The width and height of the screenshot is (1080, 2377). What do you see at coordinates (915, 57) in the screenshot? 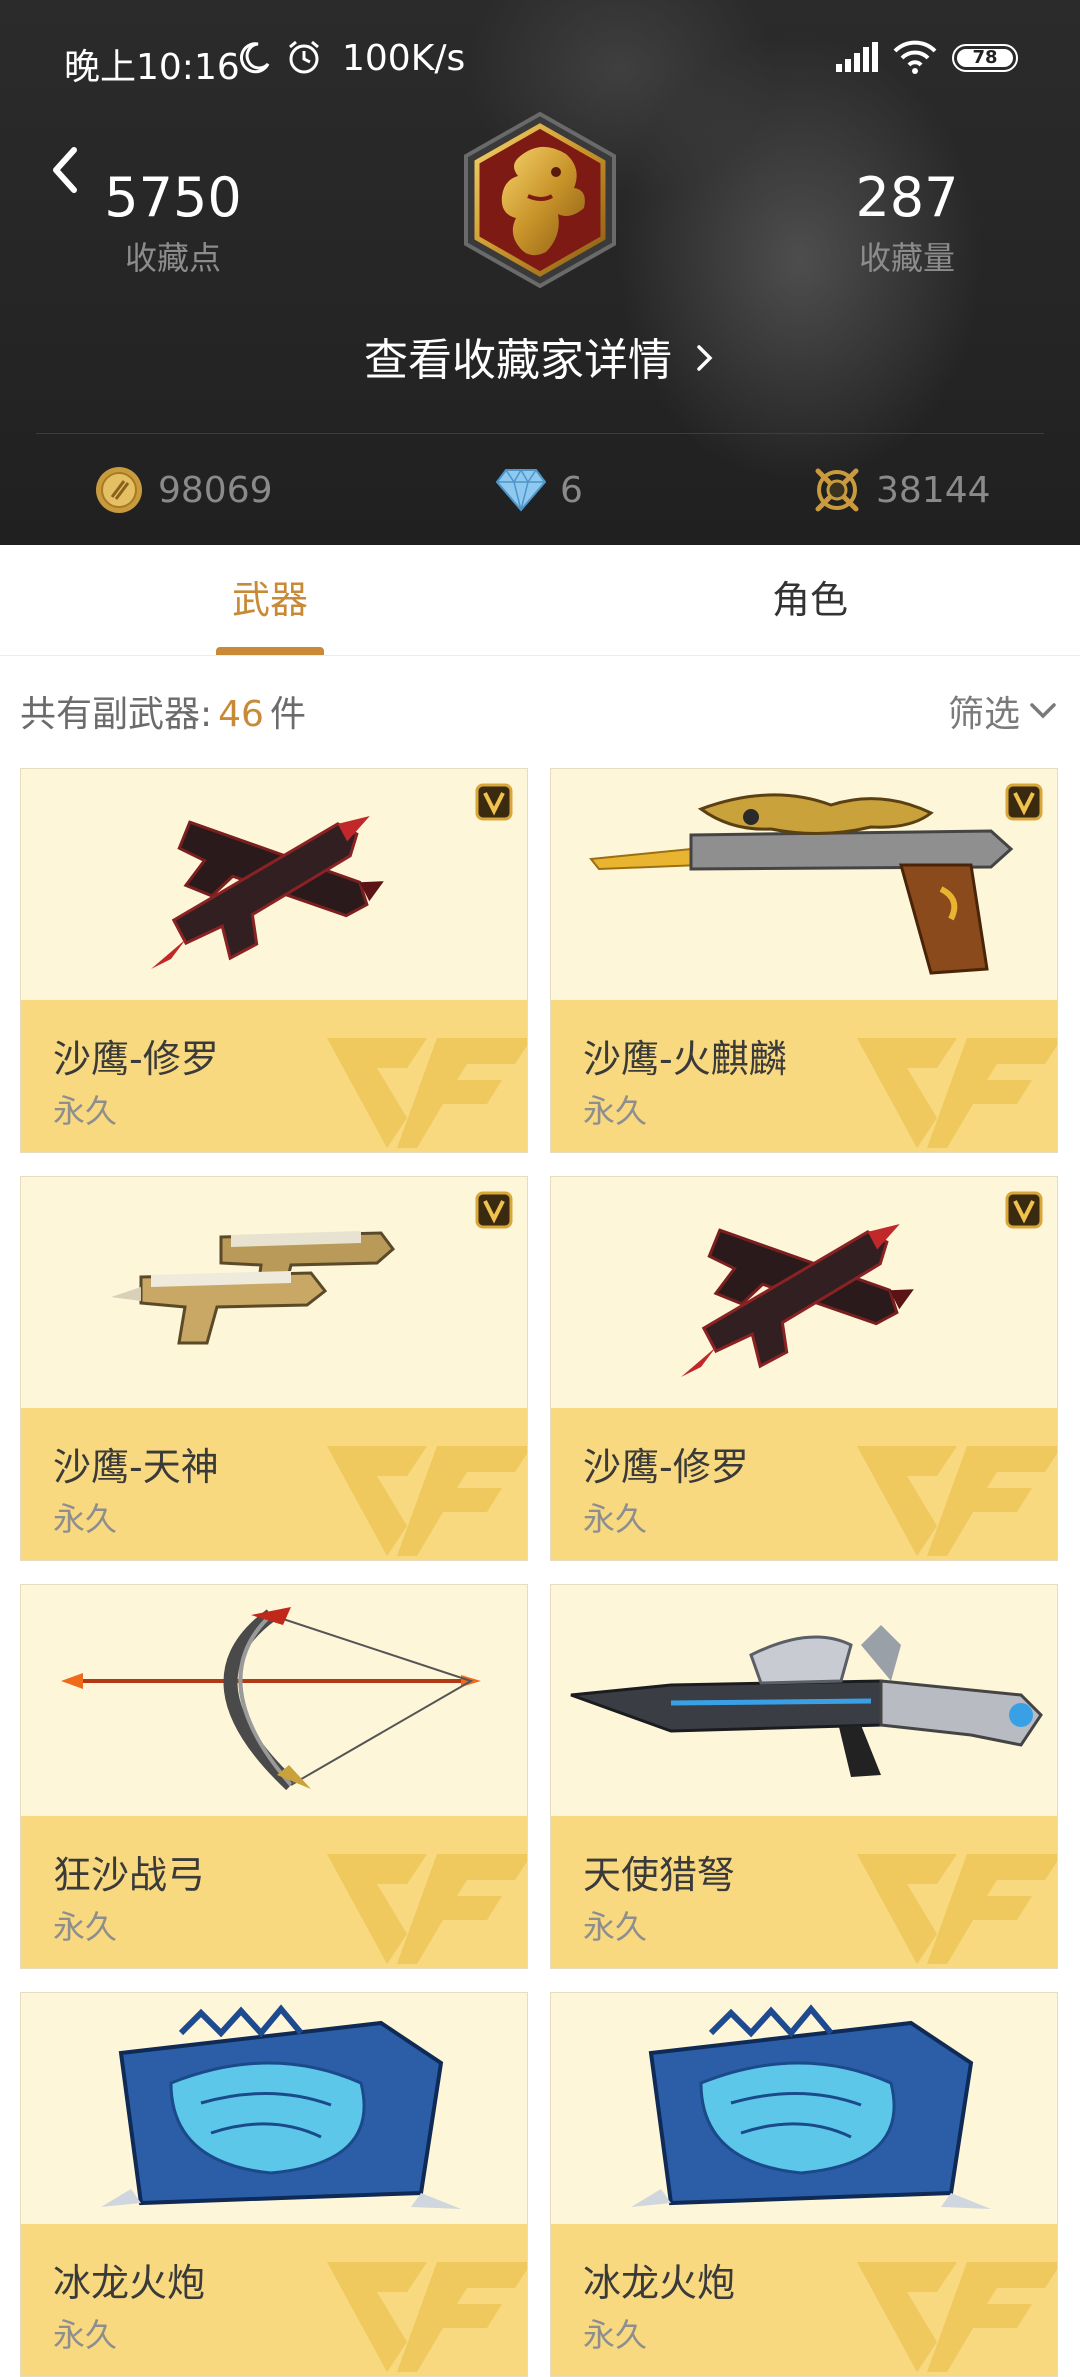
I see `wifi-icon` at bounding box center [915, 57].